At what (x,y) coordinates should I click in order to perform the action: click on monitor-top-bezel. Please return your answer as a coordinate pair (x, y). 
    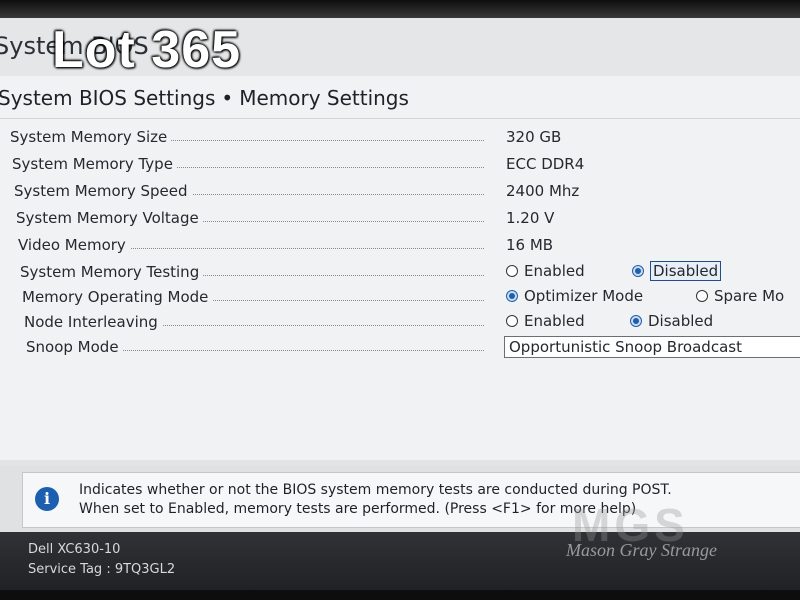
    Looking at the image, I should click on (400, 9).